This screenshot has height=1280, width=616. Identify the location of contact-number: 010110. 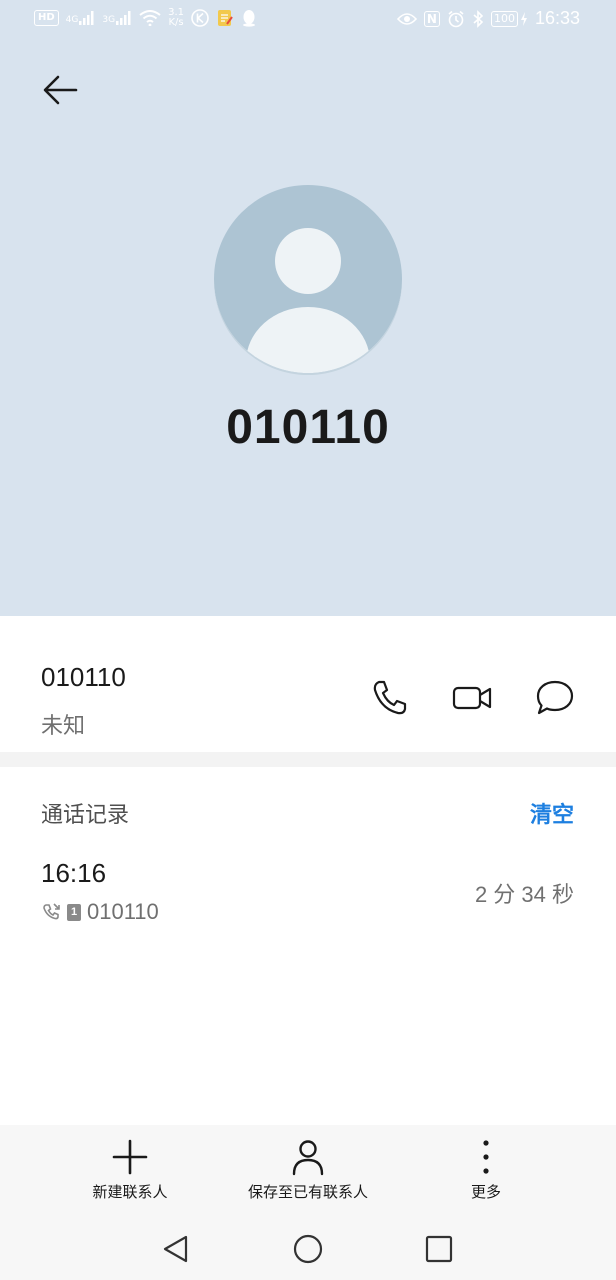
(83, 677).